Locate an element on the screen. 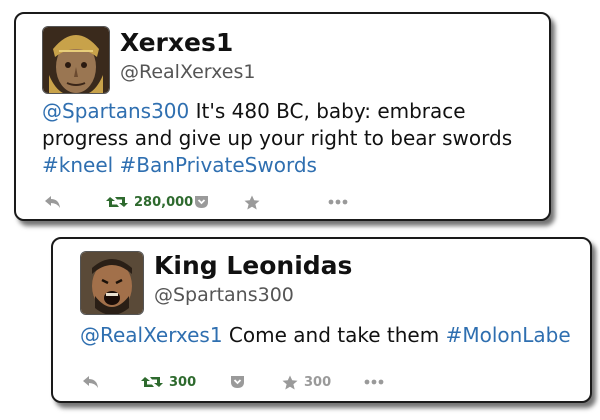 This screenshot has width=600, height=420. hashtag-link: #kneel is located at coordinates (77, 165).